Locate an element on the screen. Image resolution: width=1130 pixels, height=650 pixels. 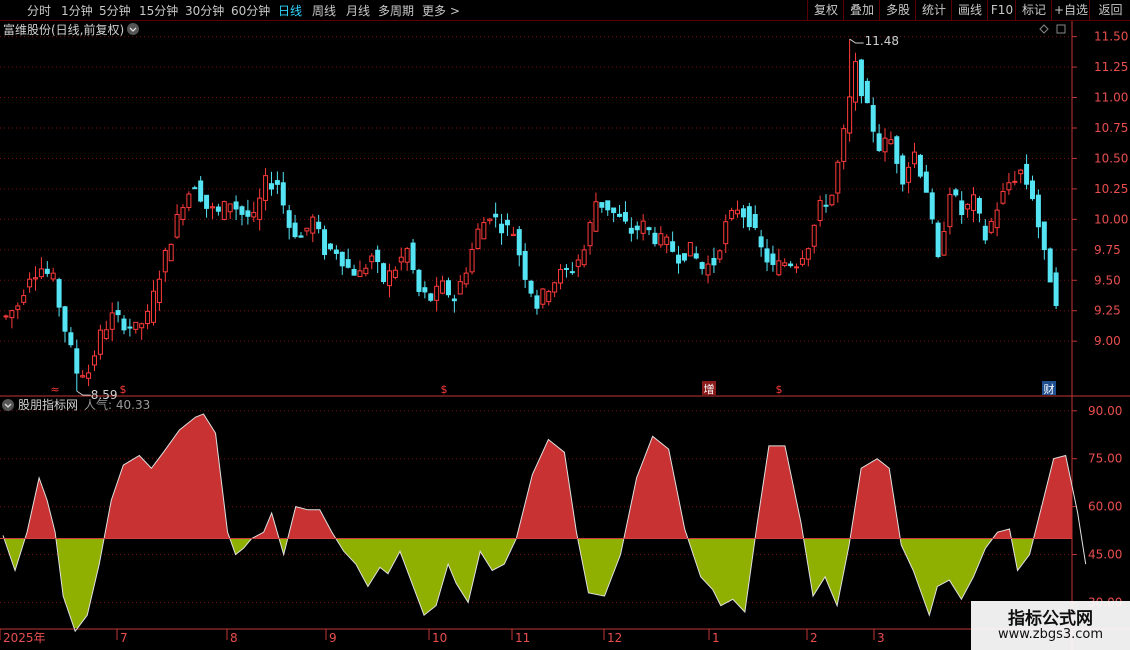
indicator-title: 股朋指标网 is located at coordinates (48, 404).